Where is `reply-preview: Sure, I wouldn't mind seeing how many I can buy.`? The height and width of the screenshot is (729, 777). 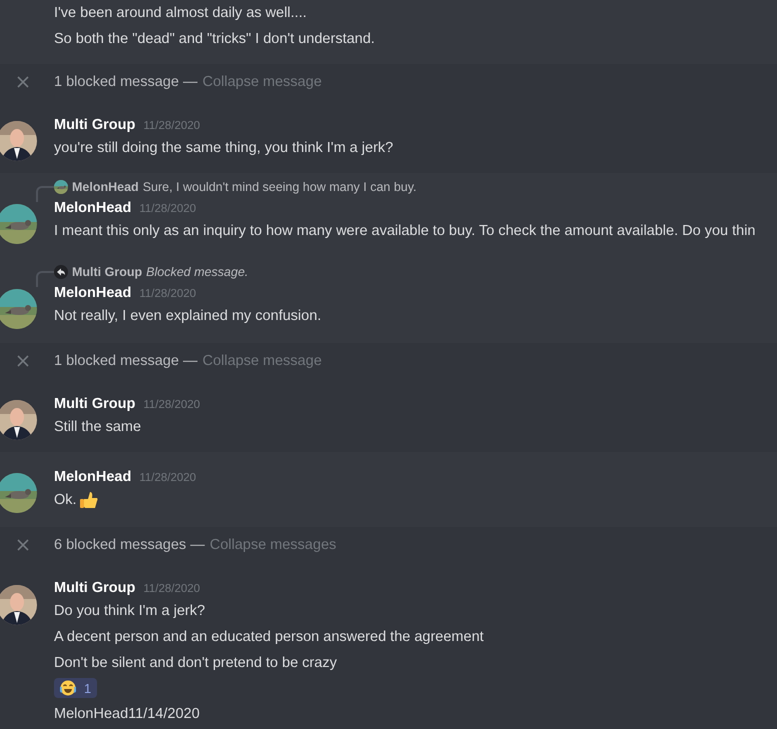
reply-preview: Sure, I wouldn't mind seeing how many I can buy. is located at coordinates (279, 187).